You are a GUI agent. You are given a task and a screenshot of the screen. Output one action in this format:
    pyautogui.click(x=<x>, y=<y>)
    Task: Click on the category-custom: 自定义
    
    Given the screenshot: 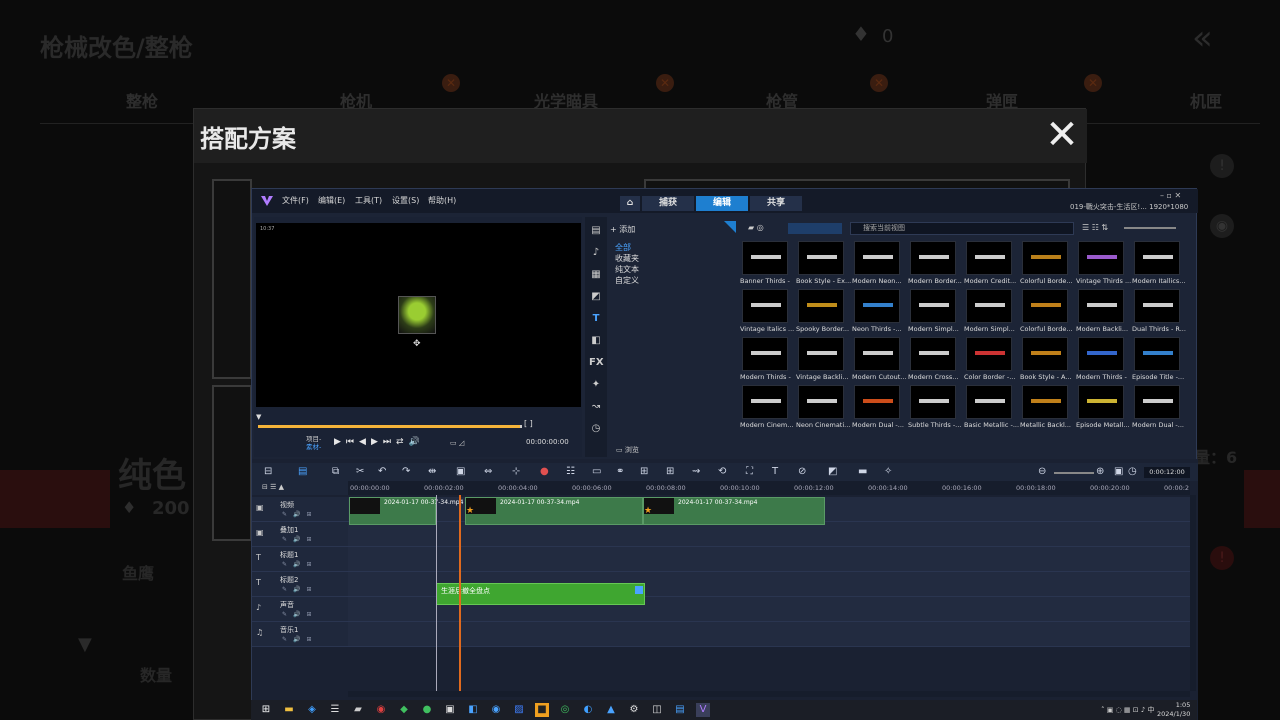 What is the action you would take?
    pyautogui.click(x=627, y=280)
    